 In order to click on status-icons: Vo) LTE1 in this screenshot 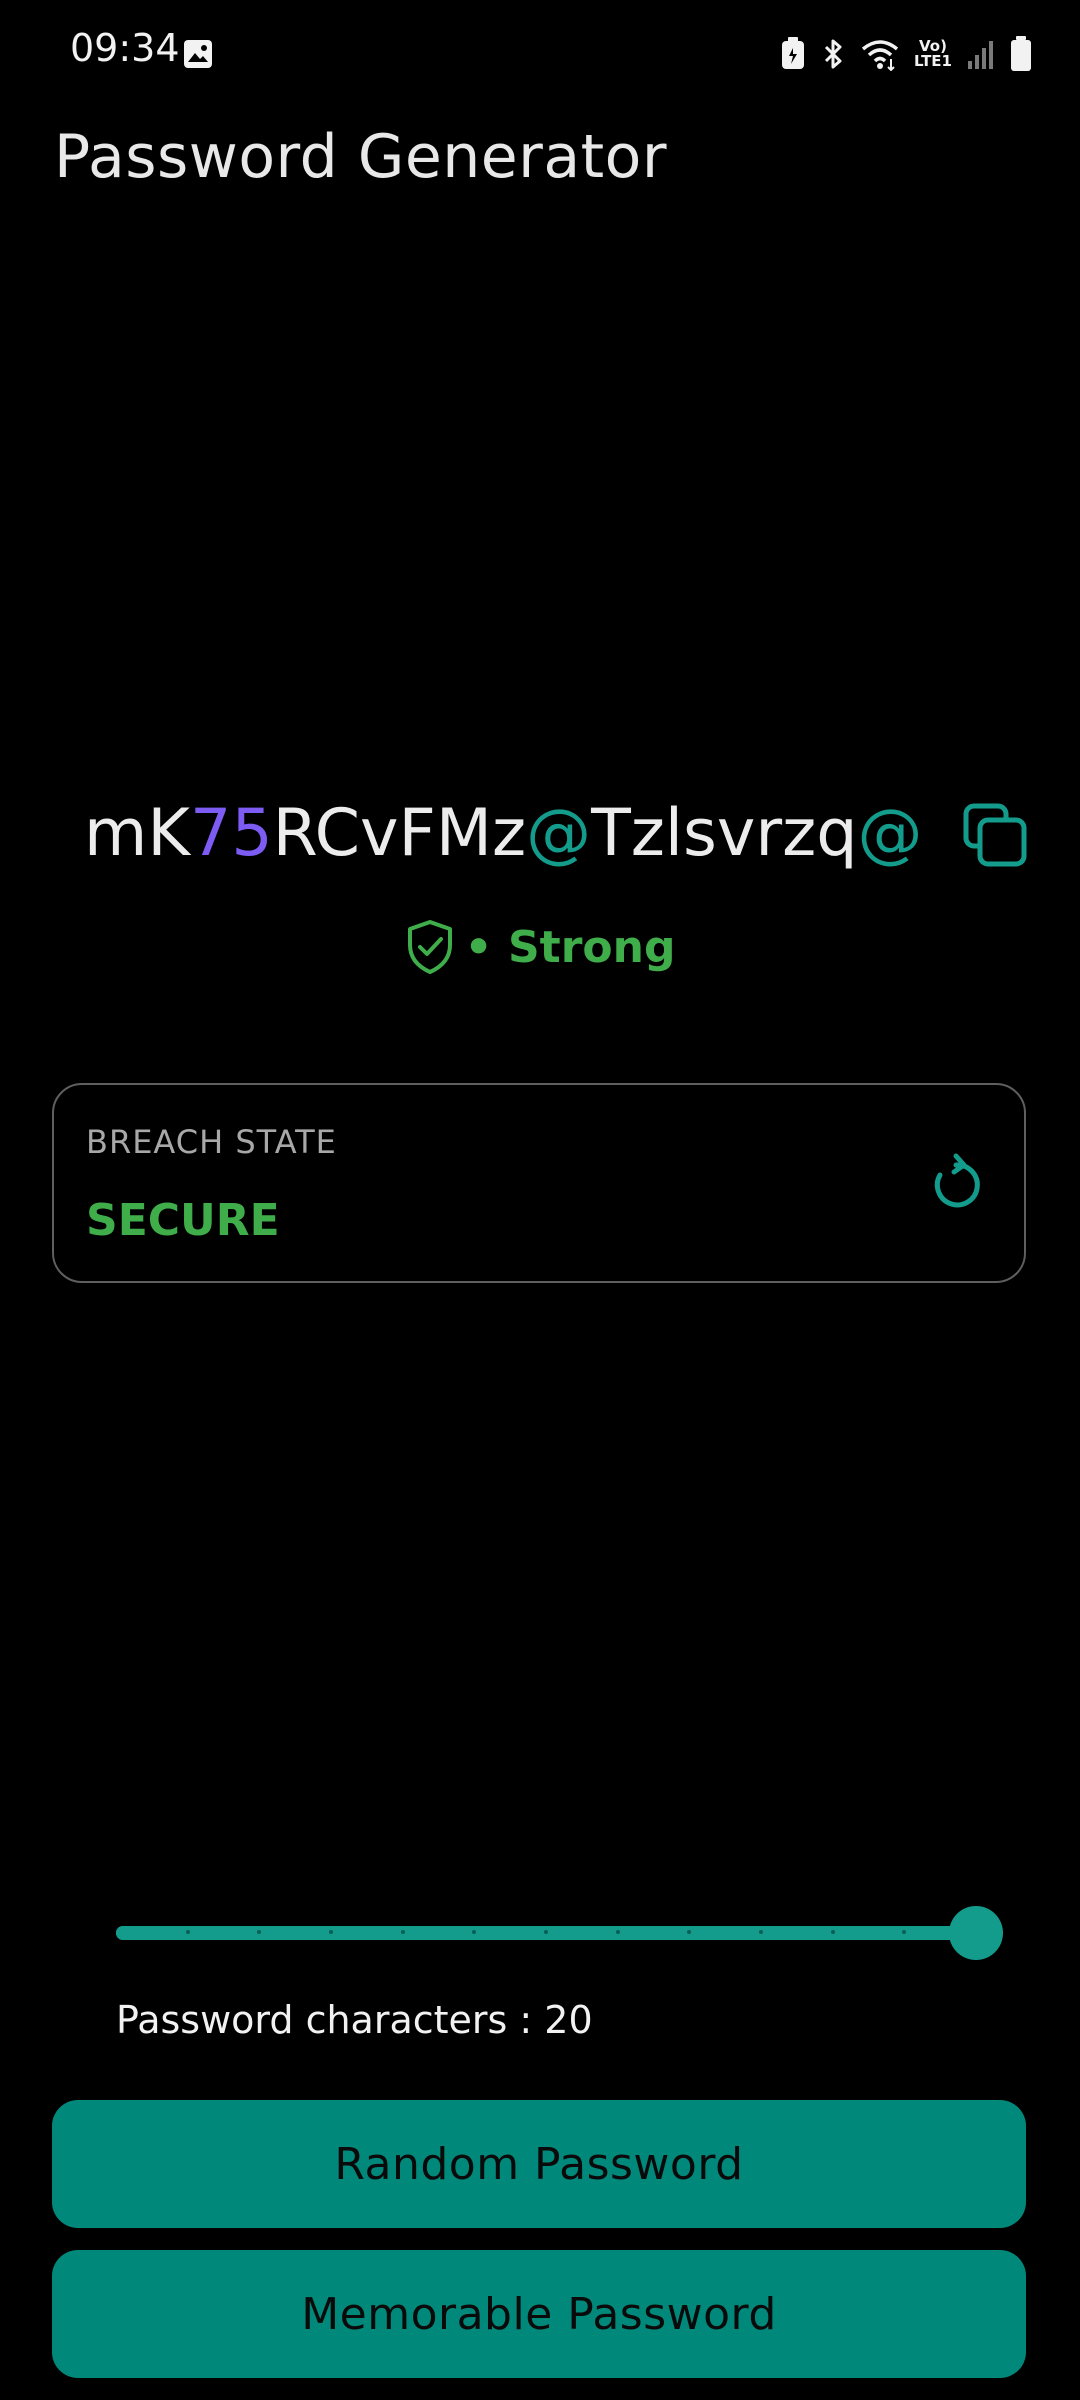, I will do `click(906, 54)`.